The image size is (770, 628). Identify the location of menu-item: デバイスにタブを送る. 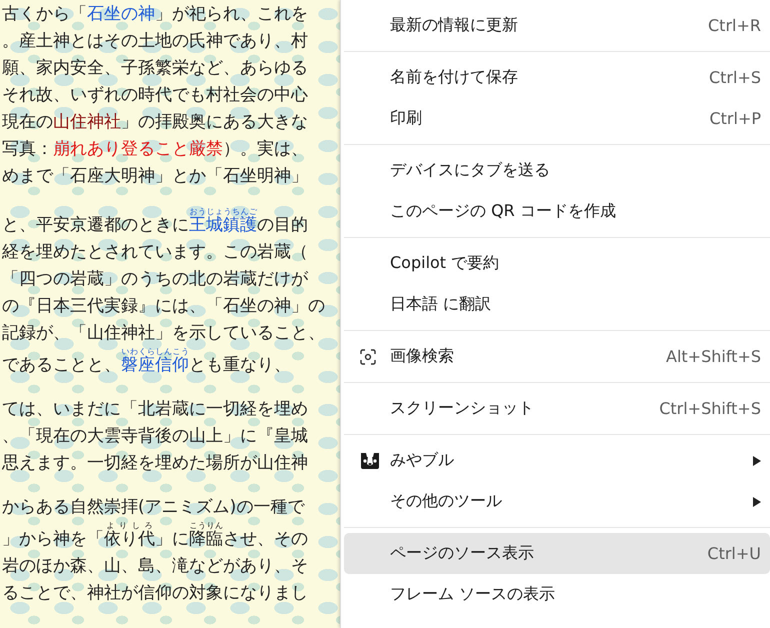
(557, 170).